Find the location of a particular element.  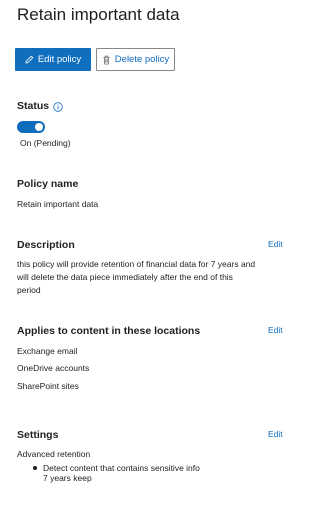

policy-name-value: Retain important data is located at coordinates (58, 204).